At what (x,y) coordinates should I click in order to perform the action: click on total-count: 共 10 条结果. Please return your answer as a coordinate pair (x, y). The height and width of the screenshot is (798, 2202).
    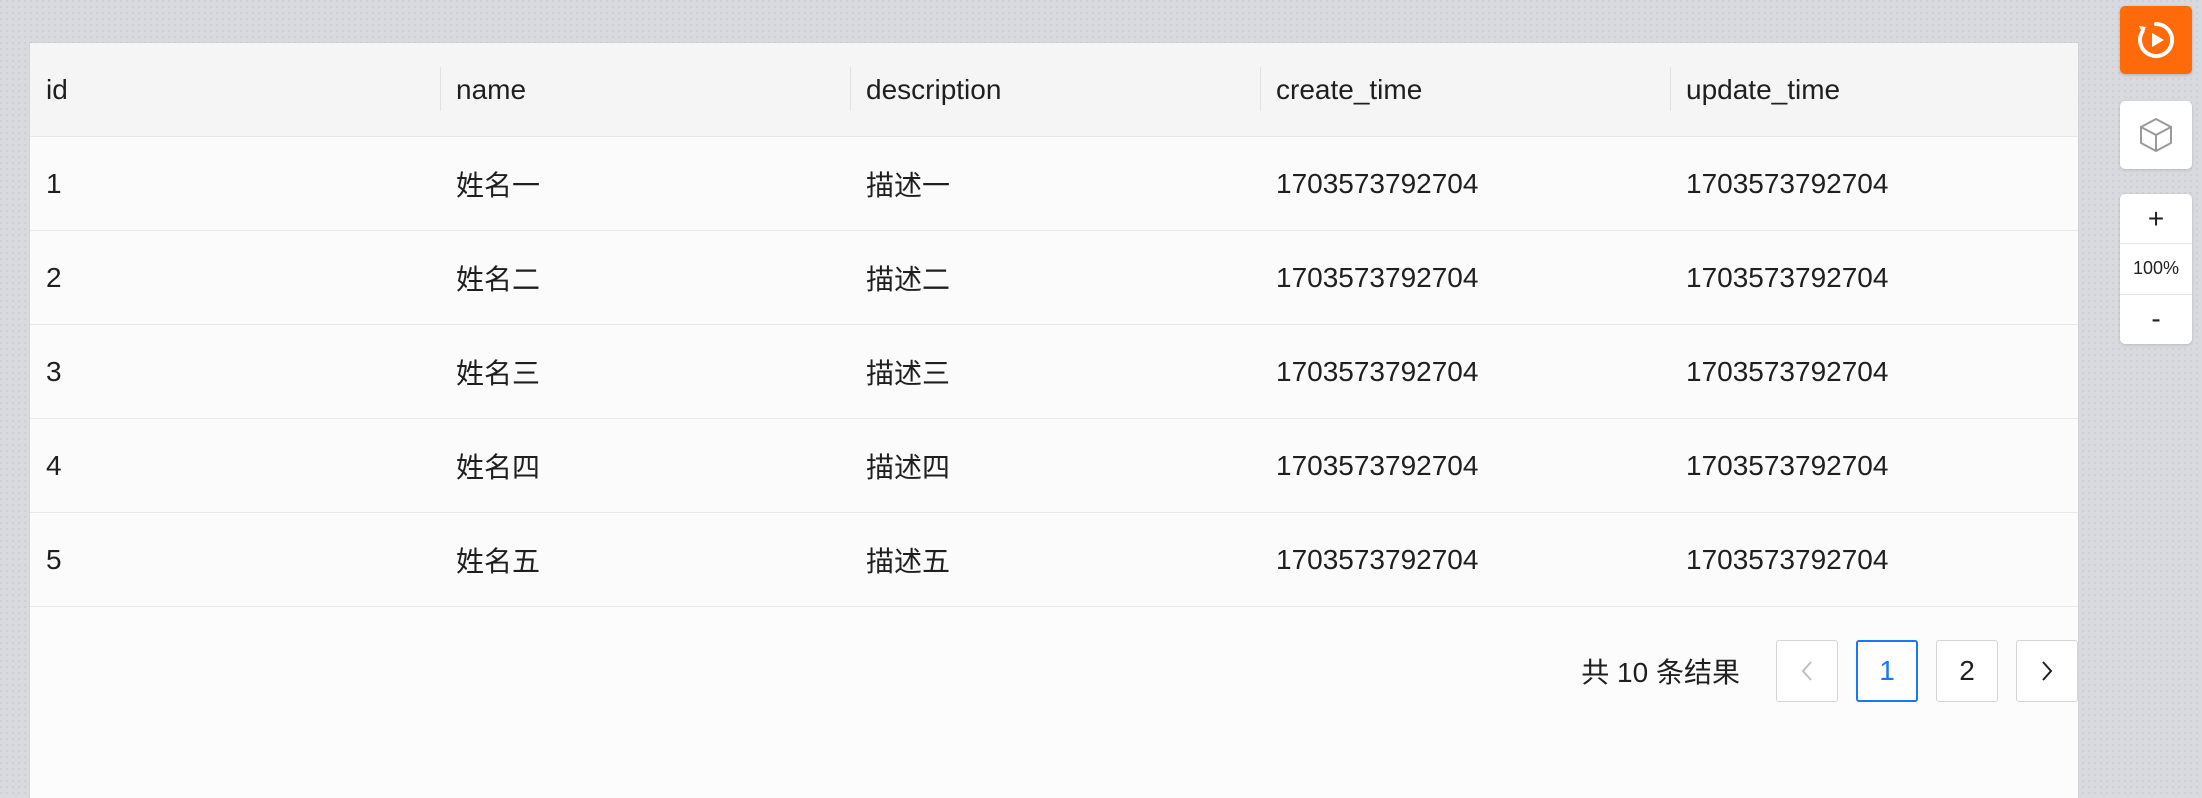
    Looking at the image, I should click on (1660, 672).